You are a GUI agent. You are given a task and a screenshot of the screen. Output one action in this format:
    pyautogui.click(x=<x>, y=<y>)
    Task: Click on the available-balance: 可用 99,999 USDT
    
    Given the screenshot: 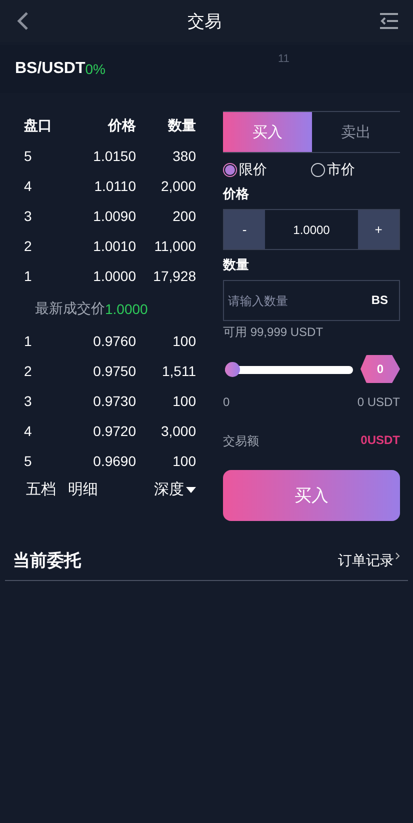 What is the action you would take?
    pyautogui.click(x=273, y=332)
    